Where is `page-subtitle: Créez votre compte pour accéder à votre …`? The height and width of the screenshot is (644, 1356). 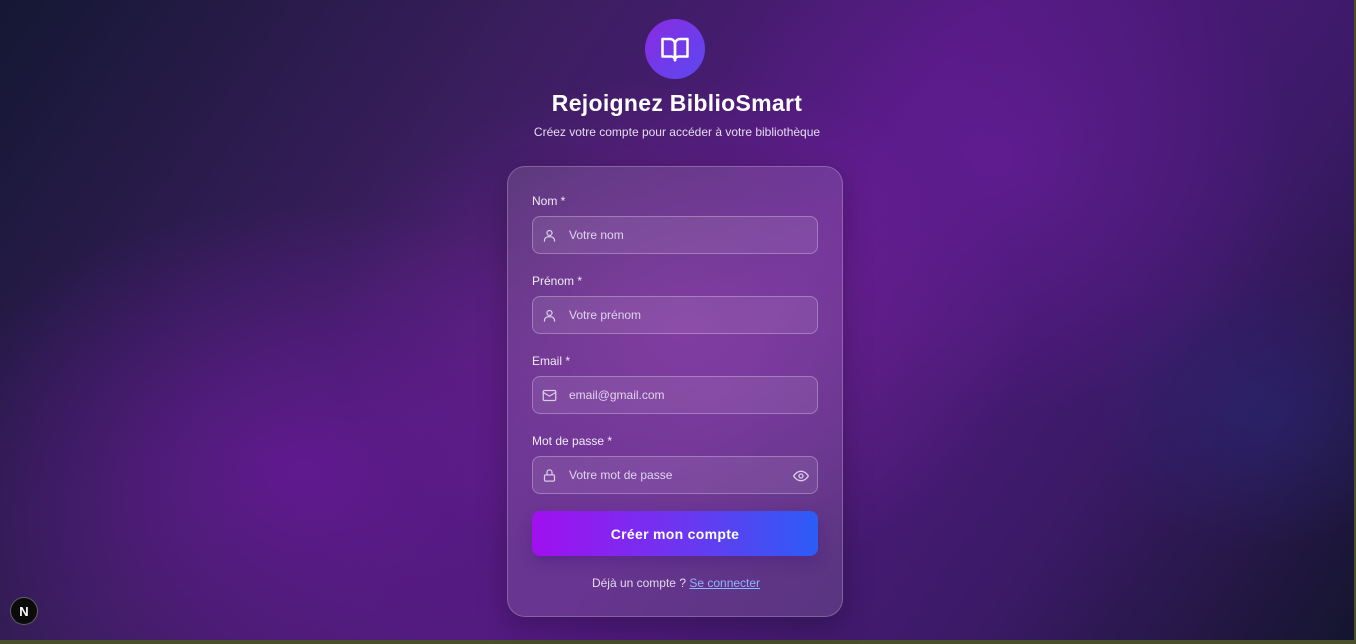 page-subtitle: Créez votre compte pour accéder à votre … is located at coordinates (677, 132).